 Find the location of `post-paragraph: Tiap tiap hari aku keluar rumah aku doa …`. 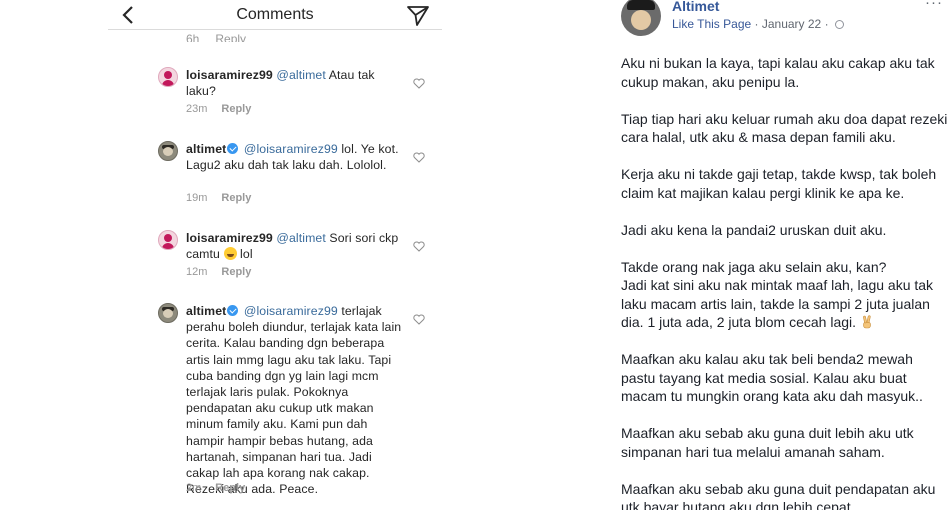

post-paragraph: Tiap tiap hari aku keluar rumah aku doa … is located at coordinates (784, 128).